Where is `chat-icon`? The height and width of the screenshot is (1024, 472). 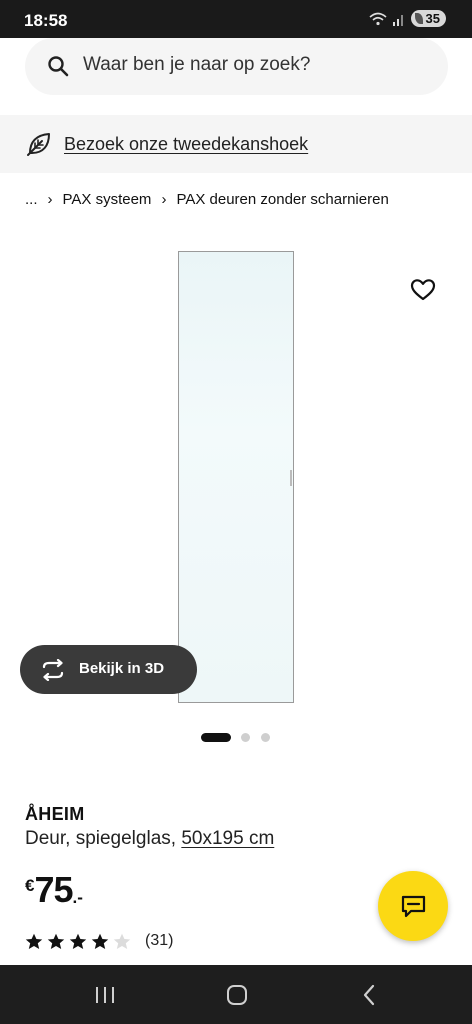
chat-icon is located at coordinates (413, 906).